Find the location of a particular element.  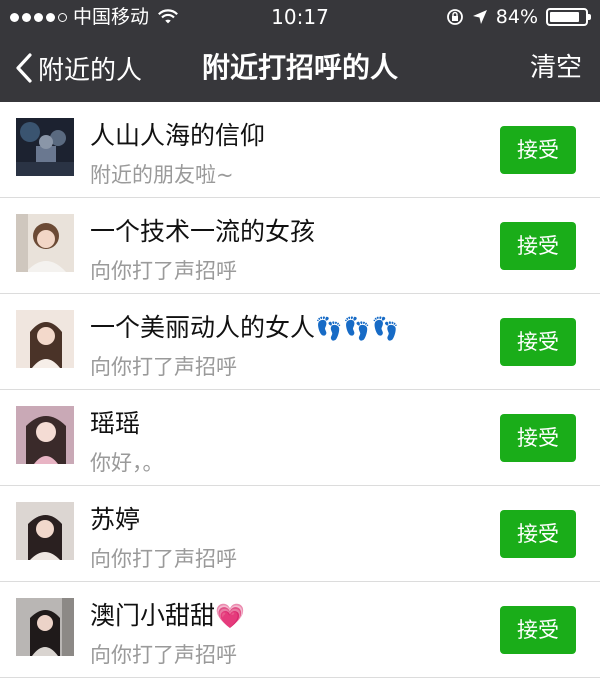

list-item: 苏婷 向你打了声招呼 接受 is located at coordinates (300, 534).